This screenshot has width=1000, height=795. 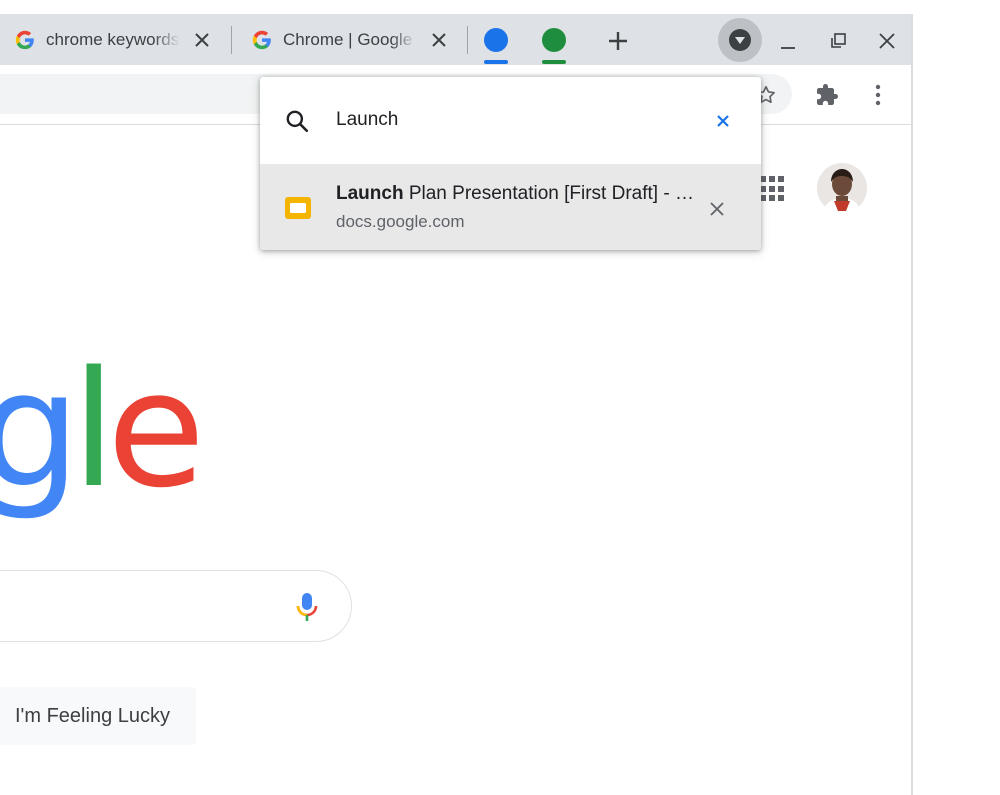 What do you see at coordinates (307, 607) in the screenshot?
I see `microphone-icon` at bounding box center [307, 607].